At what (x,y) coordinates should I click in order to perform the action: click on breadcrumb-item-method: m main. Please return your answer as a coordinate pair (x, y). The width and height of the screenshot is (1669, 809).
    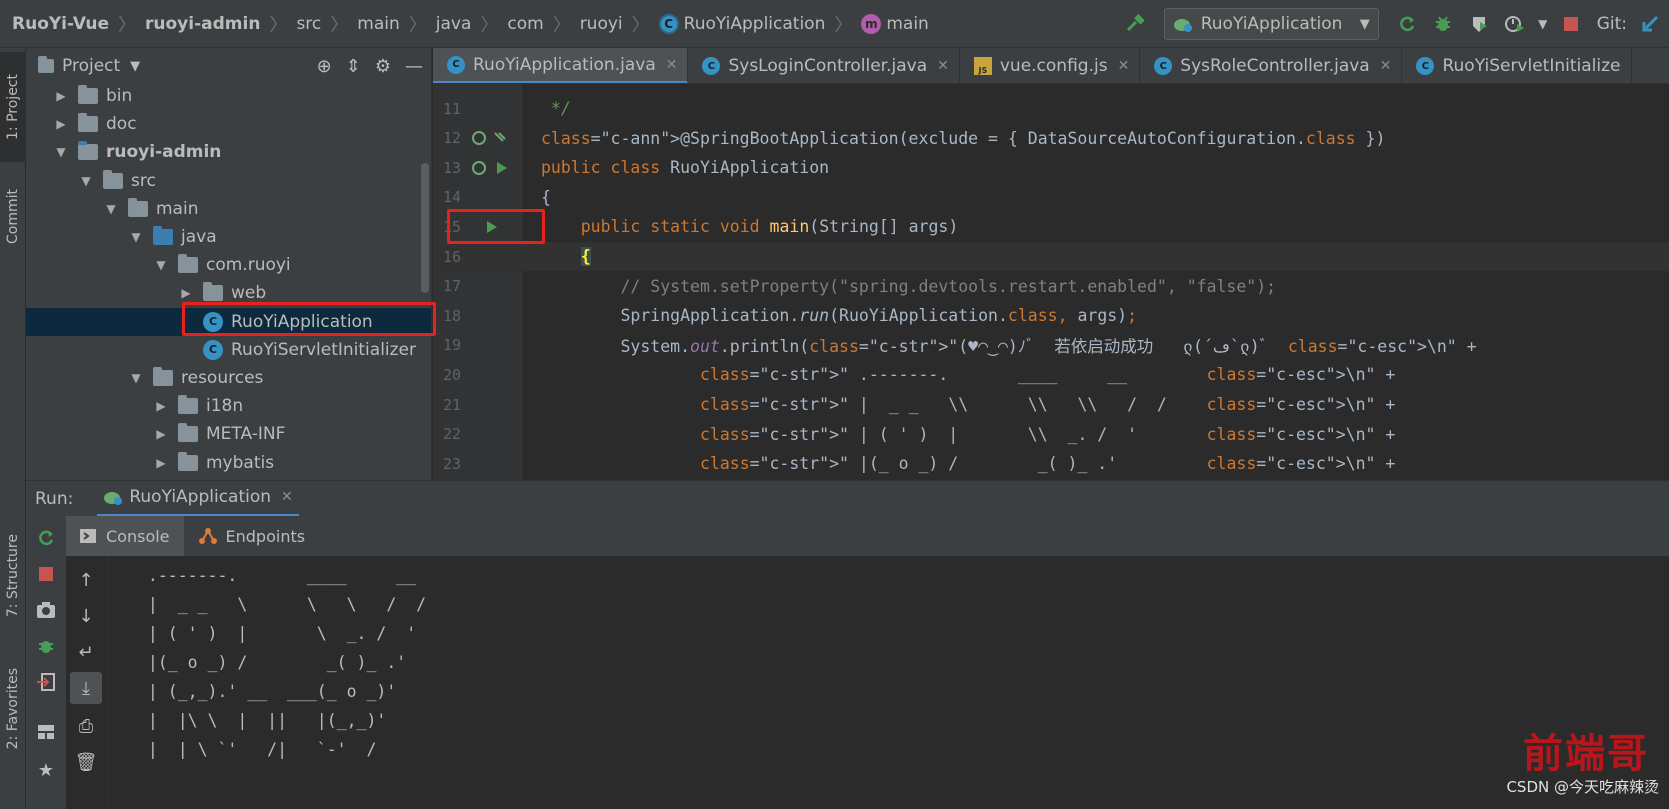
    Looking at the image, I should click on (895, 23).